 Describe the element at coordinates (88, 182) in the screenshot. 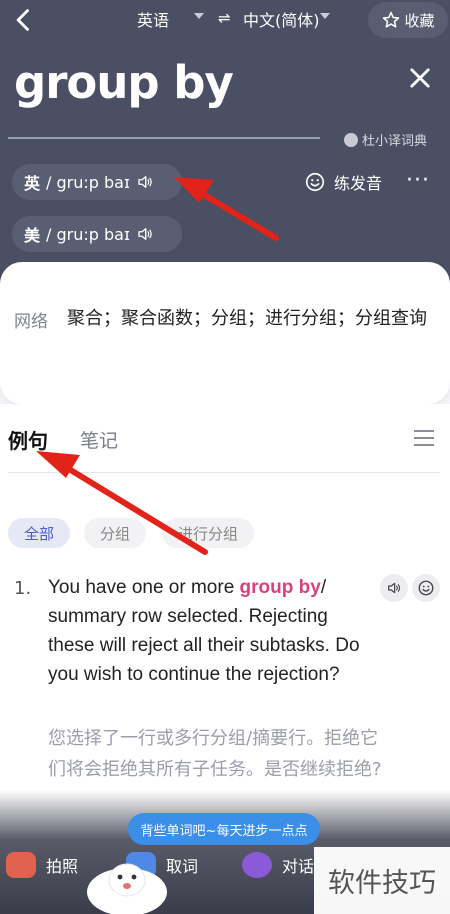

I see `pronunciation-uk-phonetic: / gru:p baɪ` at that location.